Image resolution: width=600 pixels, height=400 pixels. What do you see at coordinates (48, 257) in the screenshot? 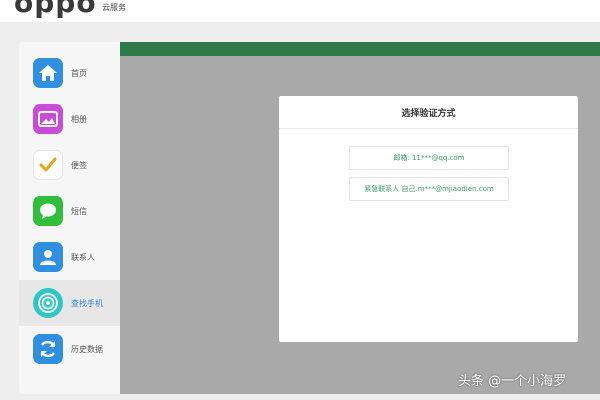
I see `contact-icon` at bounding box center [48, 257].